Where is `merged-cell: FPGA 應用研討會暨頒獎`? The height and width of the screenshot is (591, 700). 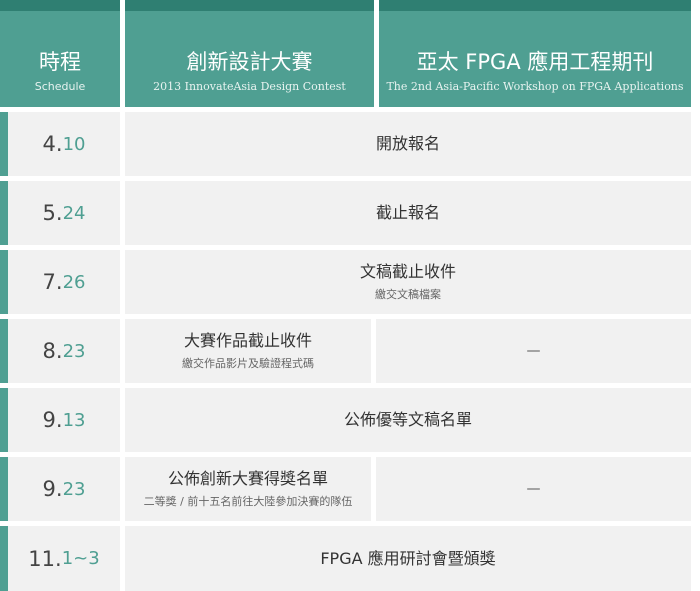 merged-cell: FPGA 應用研討會暨頒獎 is located at coordinates (408, 558).